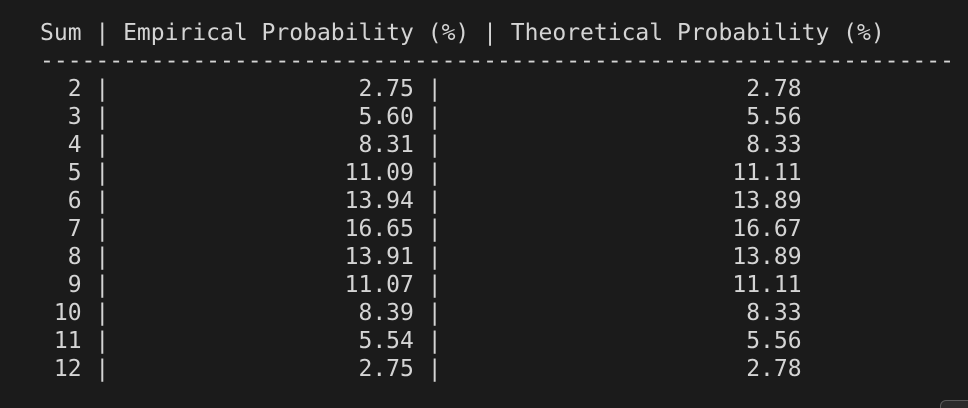 The height and width of the screenshot is (408, 968). Describe the element at coordinates (421, 229) in the screenshot. I see `table-row: 7 | 16.65 | 16.67` at that location.